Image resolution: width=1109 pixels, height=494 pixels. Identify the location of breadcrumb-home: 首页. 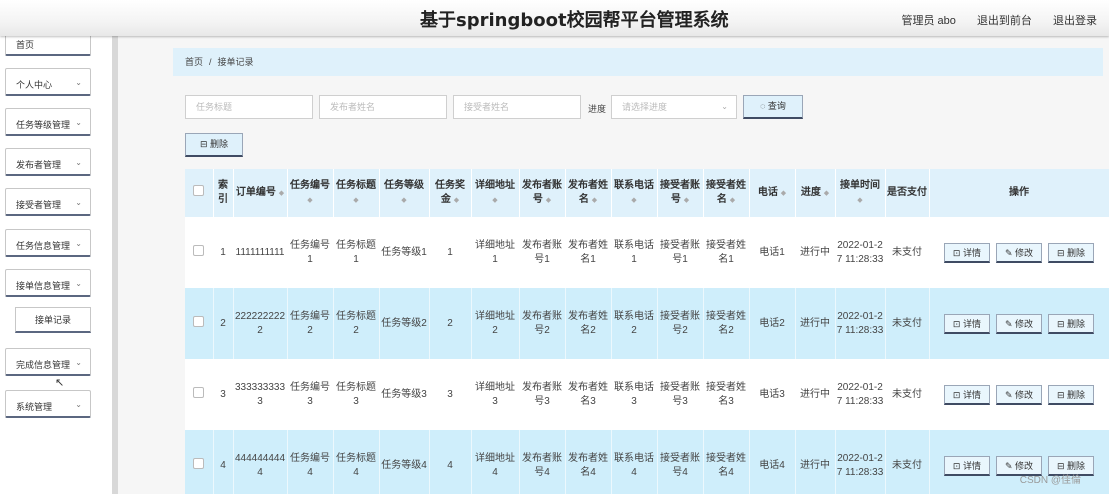
(194, 62).